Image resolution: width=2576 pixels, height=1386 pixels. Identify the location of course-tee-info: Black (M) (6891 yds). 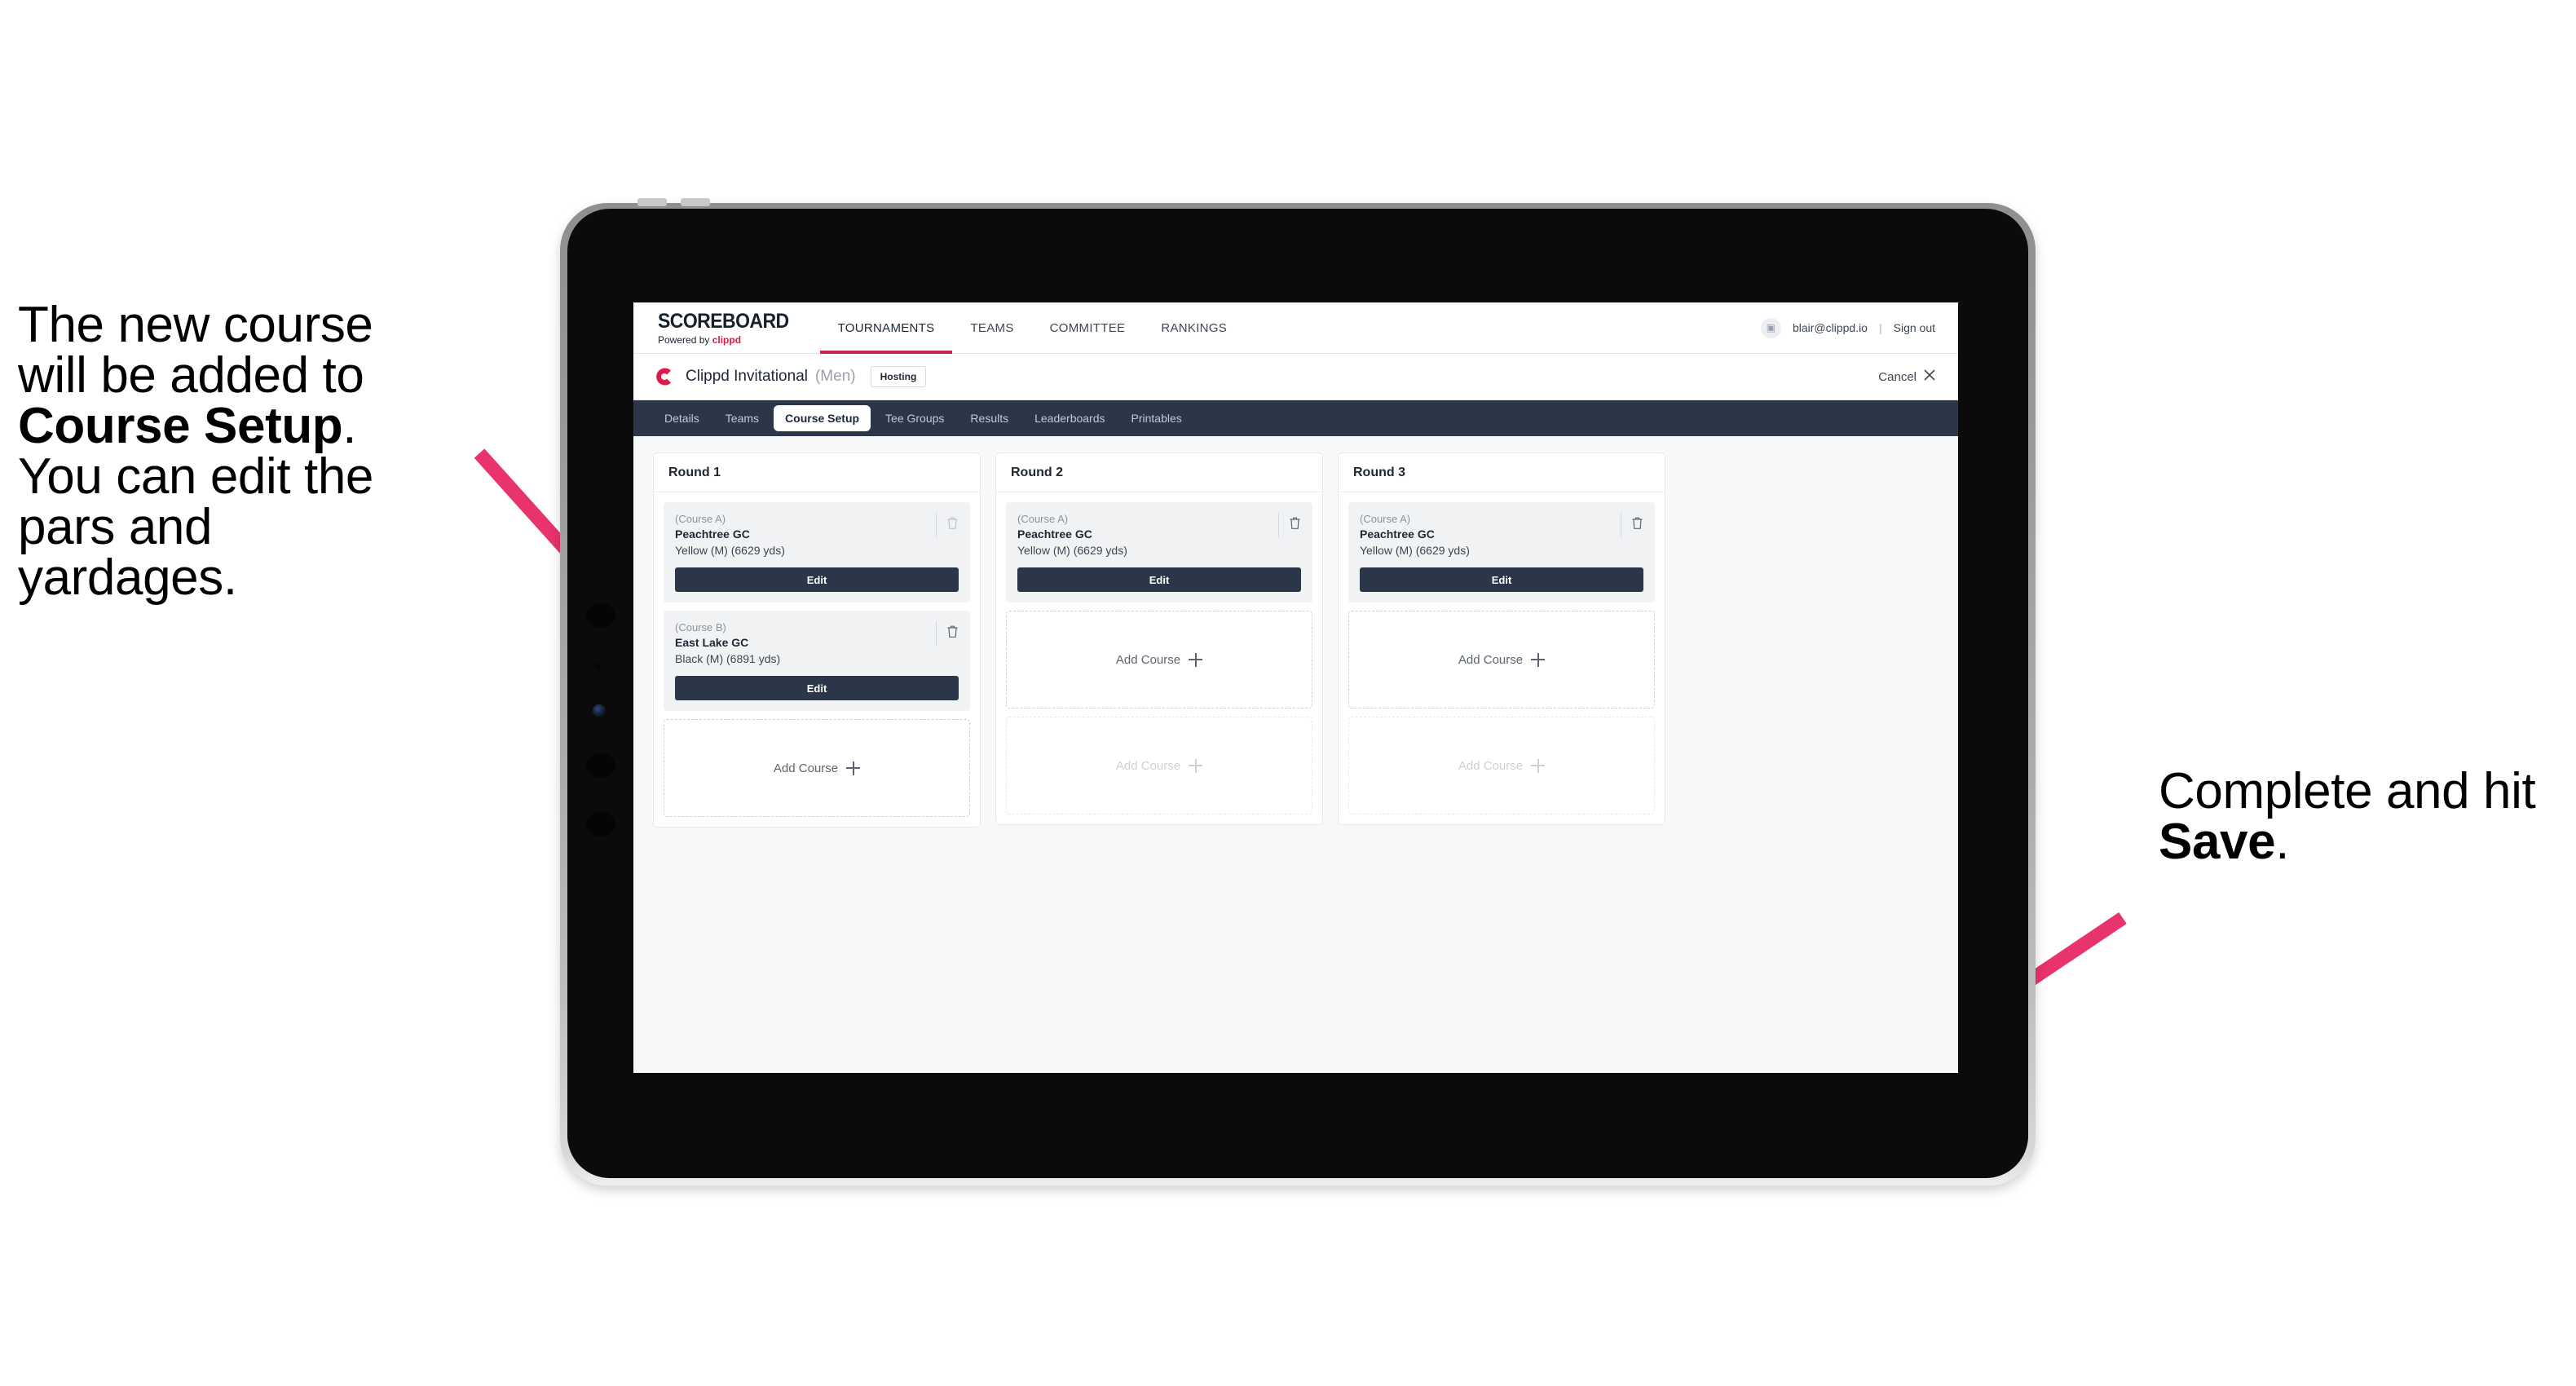
(728, 659).